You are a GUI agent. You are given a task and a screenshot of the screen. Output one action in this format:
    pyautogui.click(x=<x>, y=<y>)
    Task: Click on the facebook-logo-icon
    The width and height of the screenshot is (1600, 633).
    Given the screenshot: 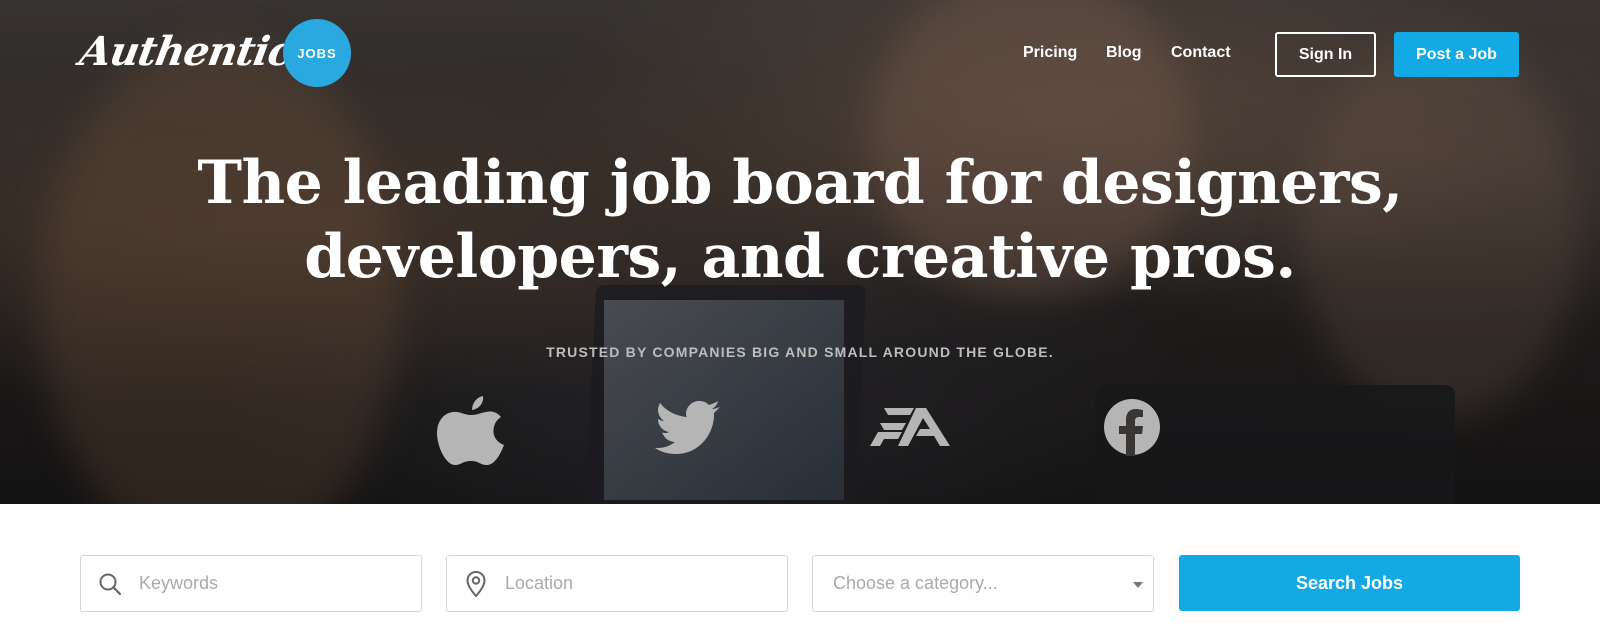 What is the action you would take?
    pyautogui.click(x=1132, y=427)
    